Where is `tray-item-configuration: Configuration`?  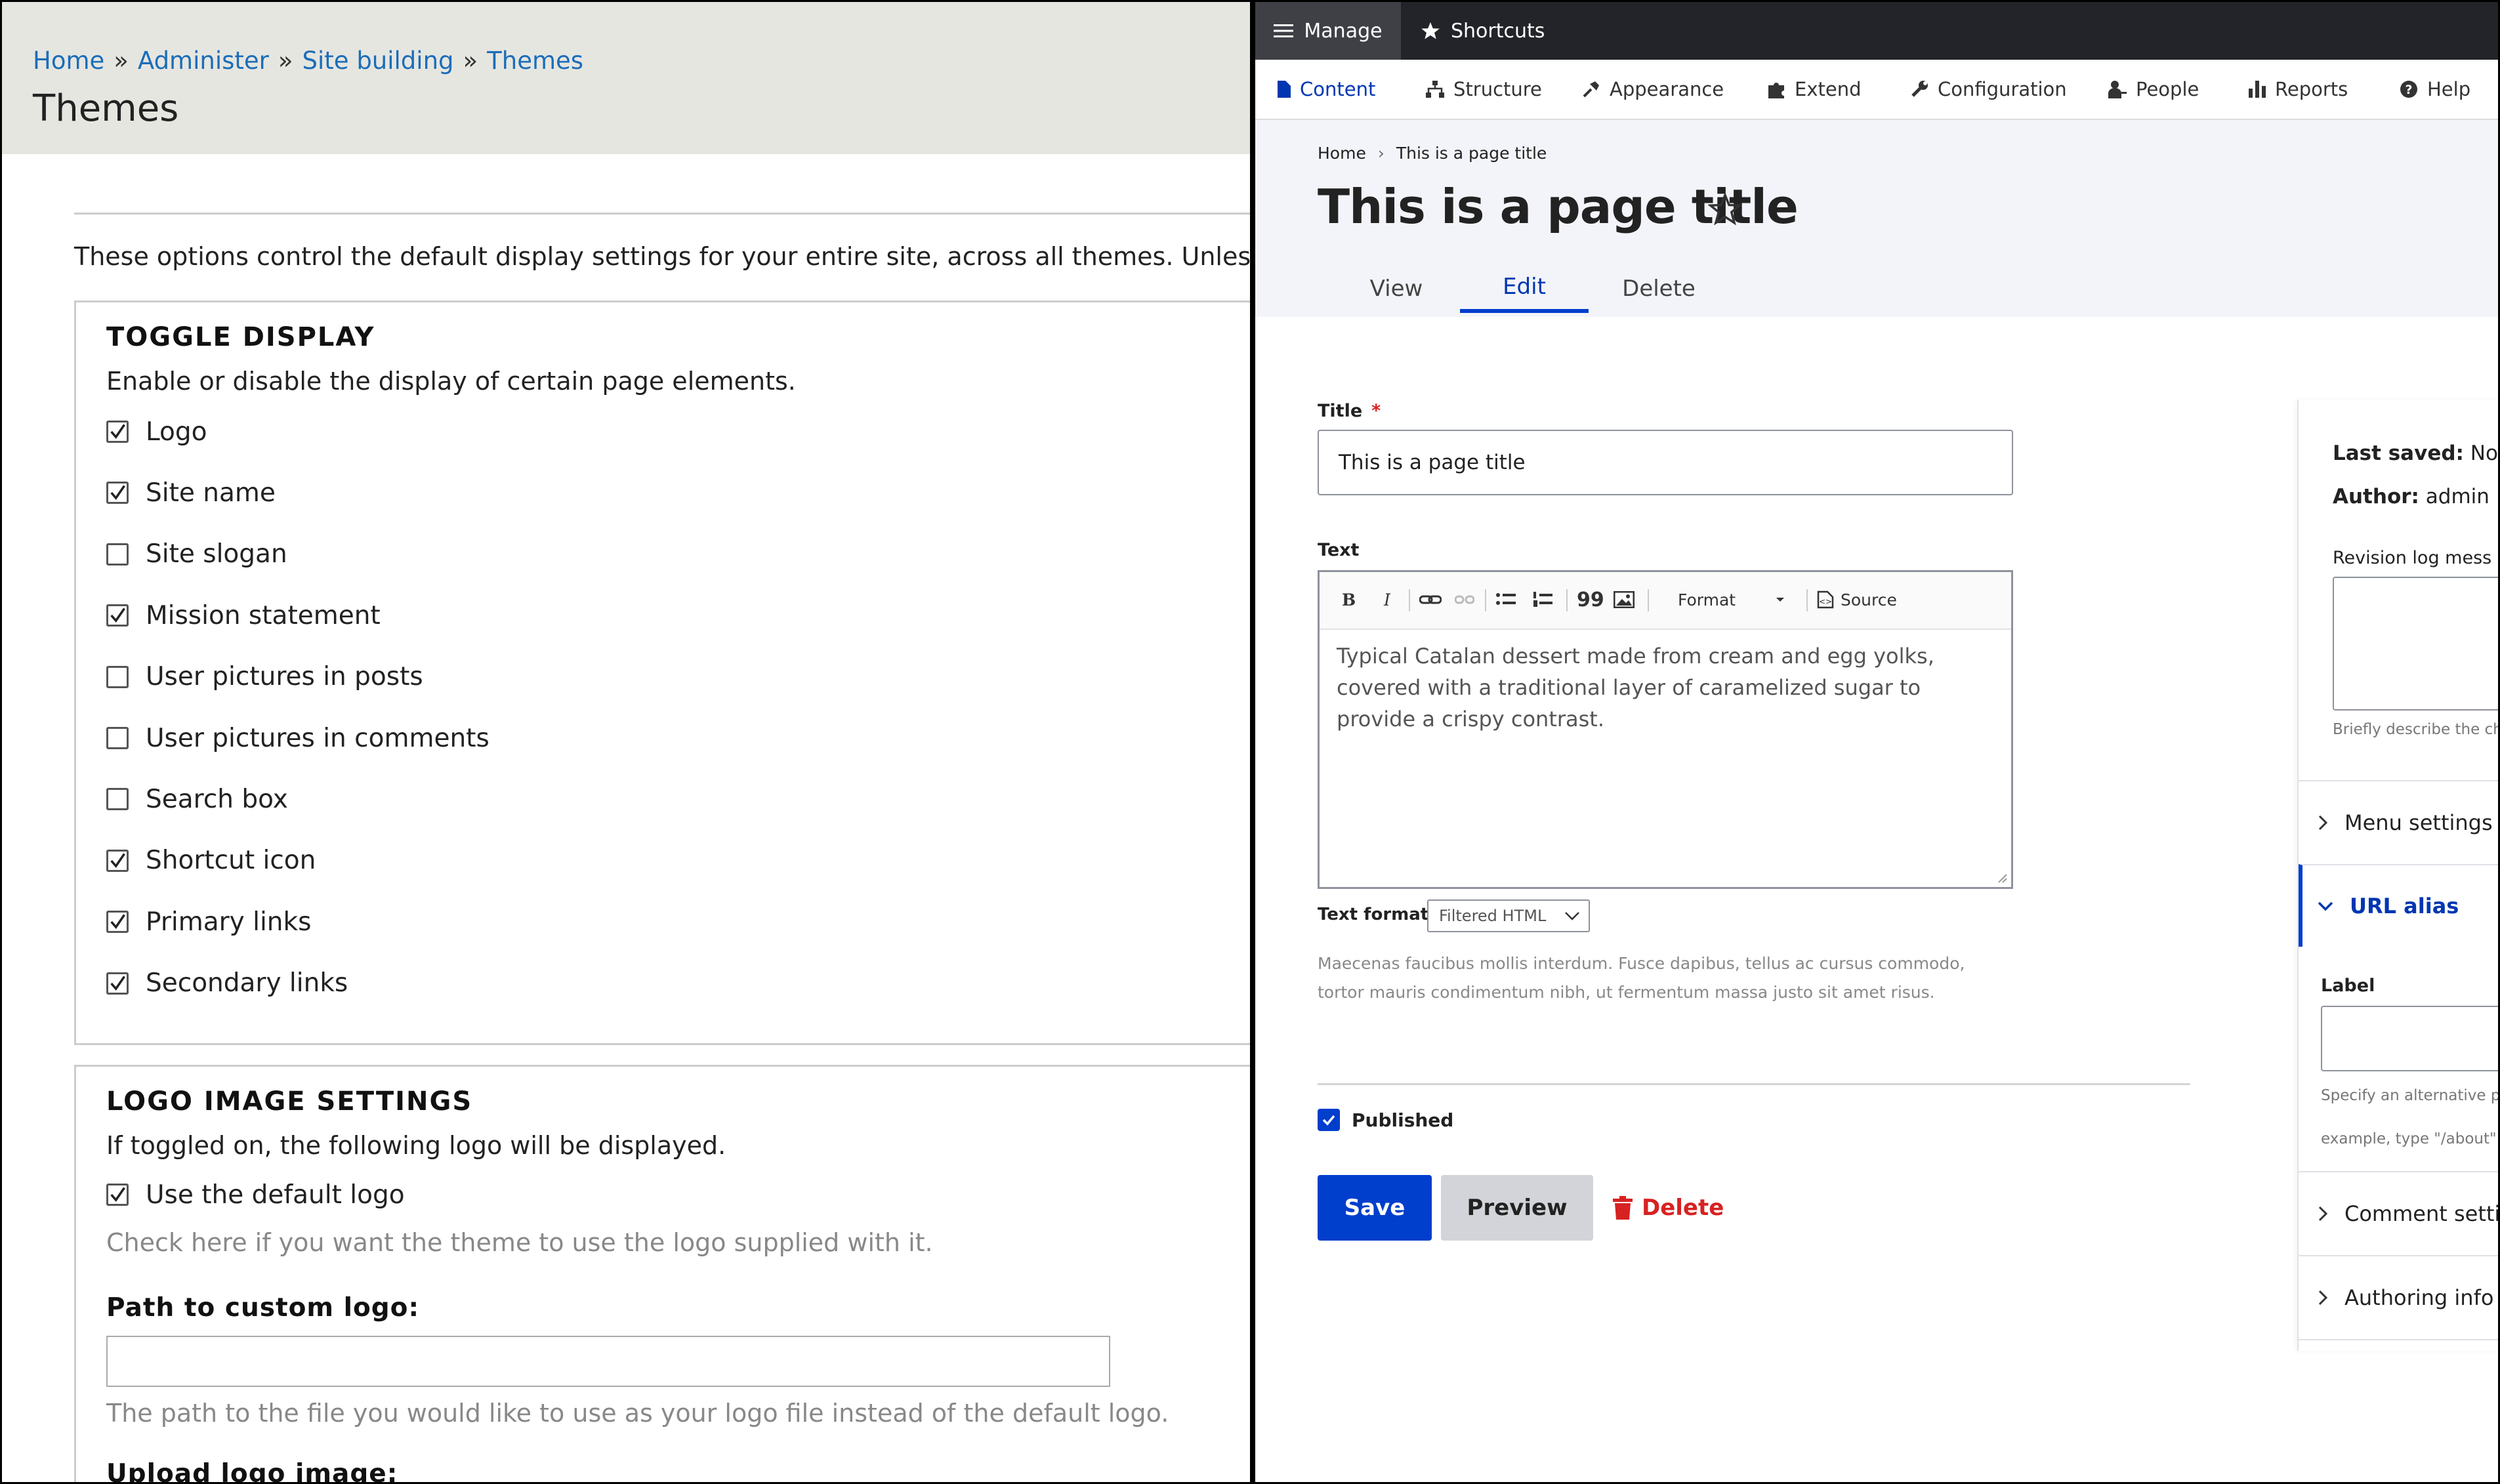
tray-item-configuration: Configuration is located at coordinates (1989, 89).